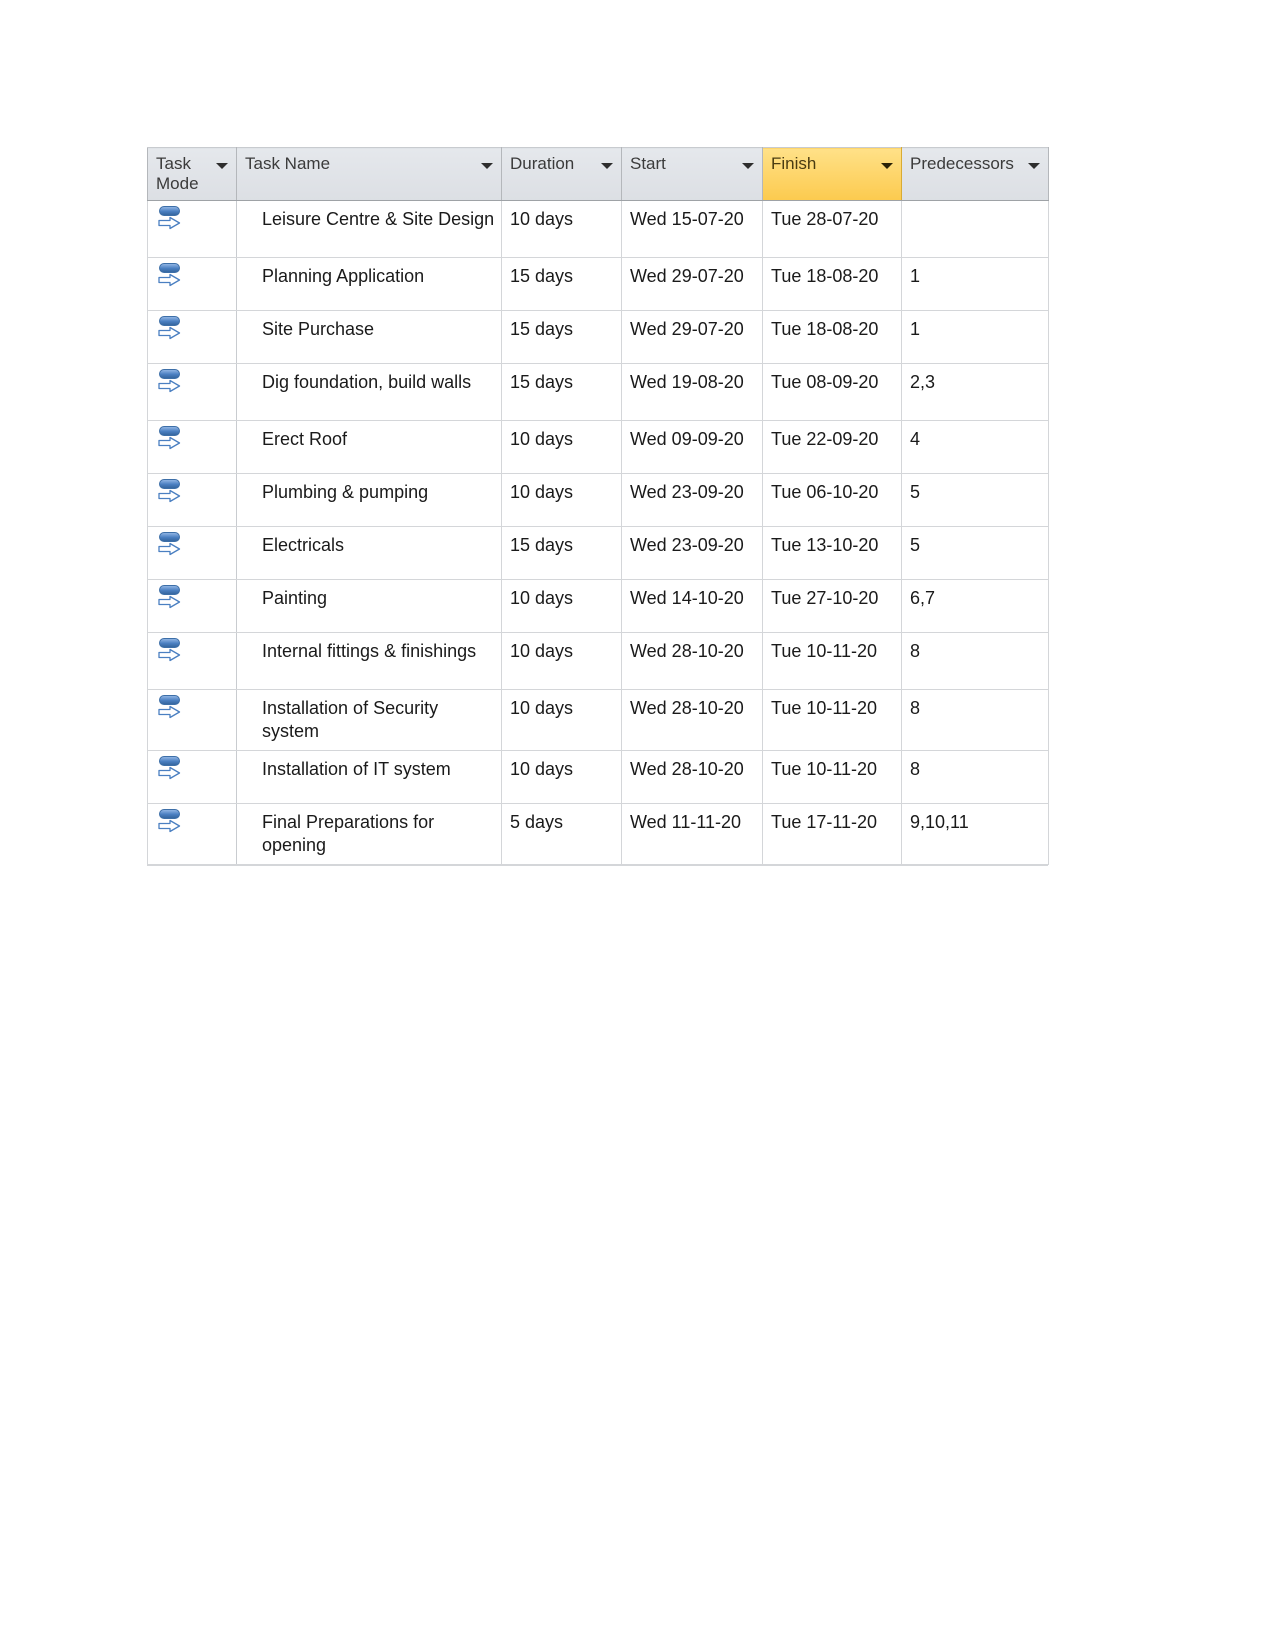 This screenshot has height=1651, width=1275. I want to click on cell-finish: Tue 22-09-20, so click(832, 447).